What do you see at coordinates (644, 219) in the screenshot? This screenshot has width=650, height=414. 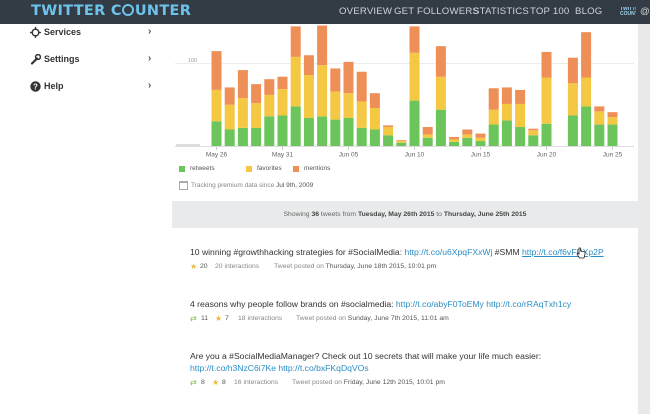 I see `scrollbar-track` at bounding box center [644, 219].